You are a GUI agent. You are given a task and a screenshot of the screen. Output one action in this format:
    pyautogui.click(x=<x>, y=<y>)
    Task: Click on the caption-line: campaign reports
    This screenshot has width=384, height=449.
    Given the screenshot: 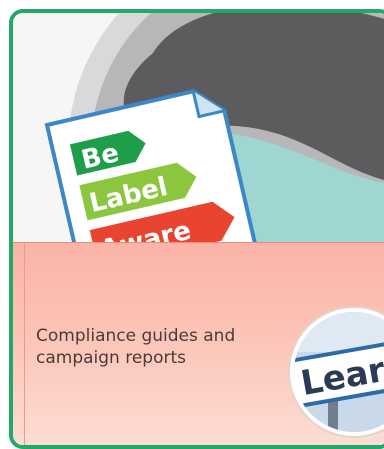 What is the action you would take?
    pyautogui.click(x=111, y=358)
    